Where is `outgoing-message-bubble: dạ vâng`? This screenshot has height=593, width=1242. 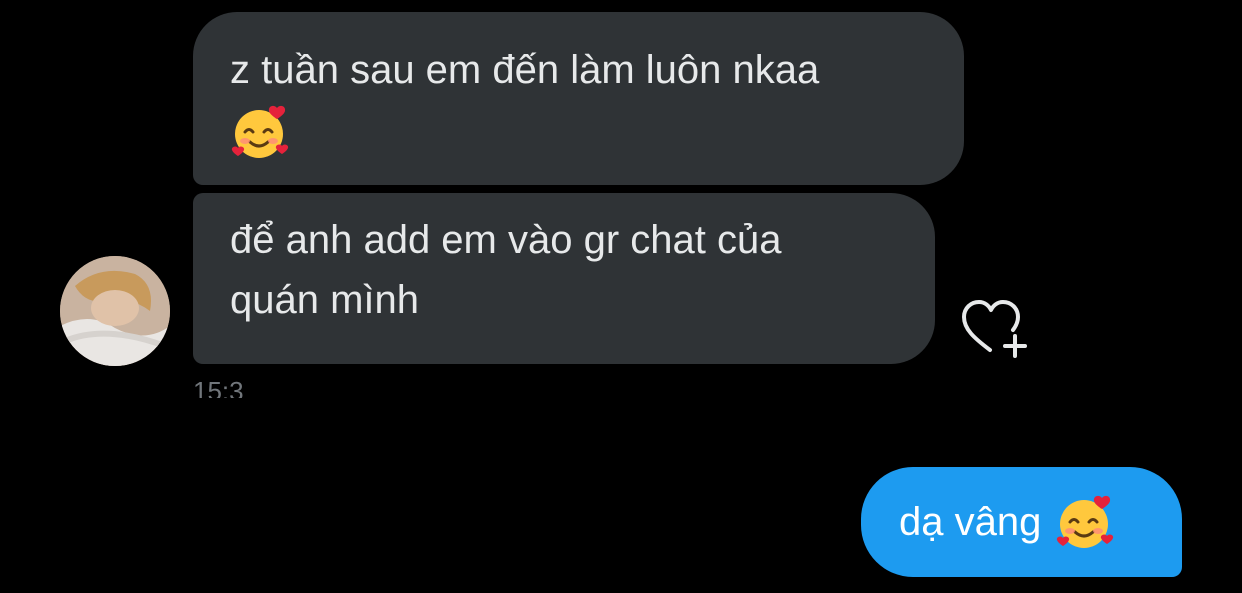
outgoing-message-bubble: dạ vâng is located at coordinates (1021, 522).